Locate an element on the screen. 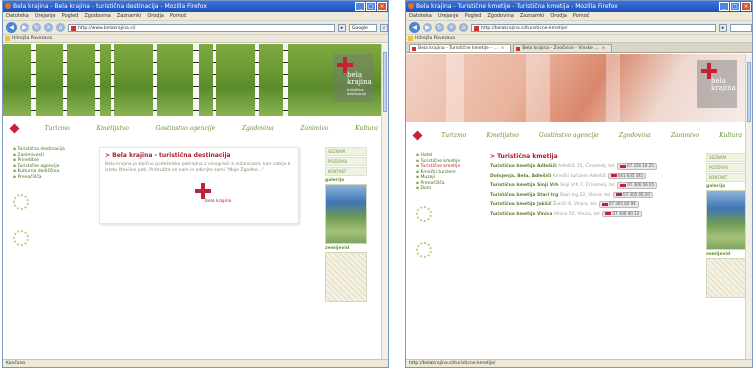 The height and width of the screenshot is (368, 753). url-input: http://www.belakrajina.si/ is located at coordinates (201, 27).